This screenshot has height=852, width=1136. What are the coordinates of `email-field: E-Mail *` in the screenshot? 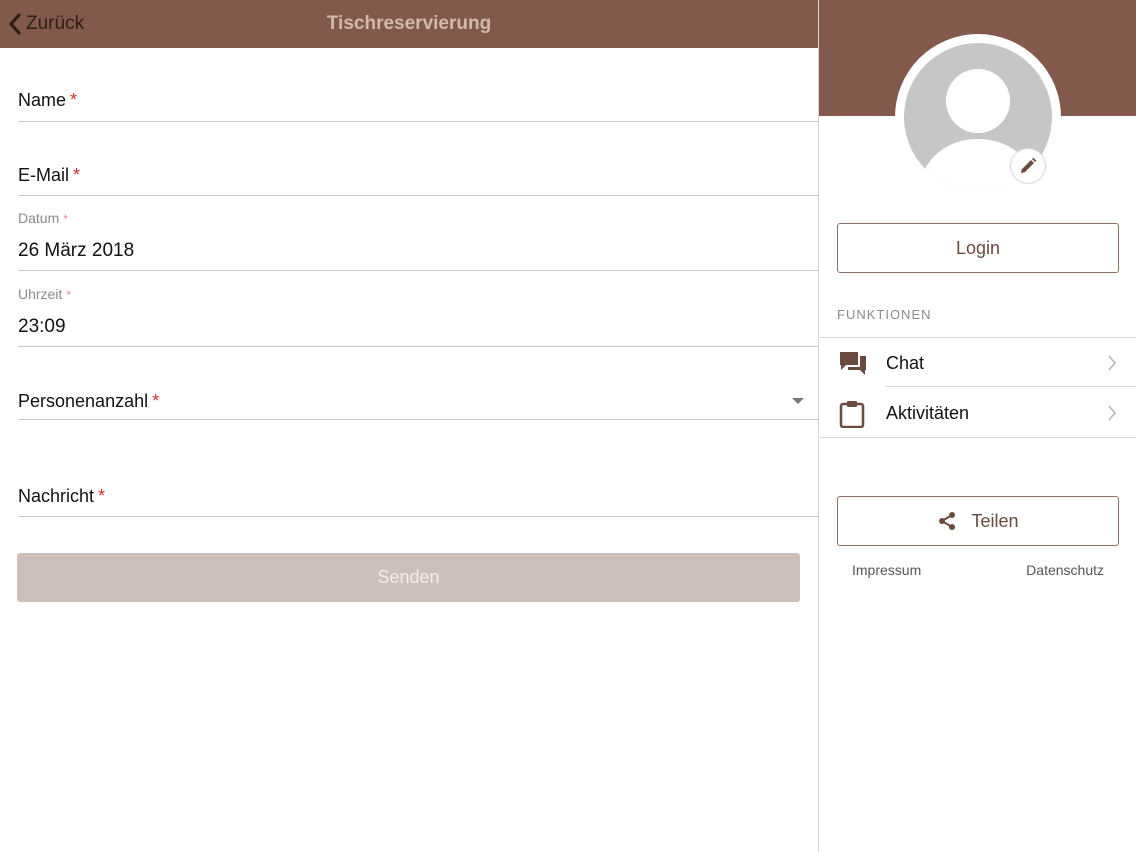 It's located at (418, 172).